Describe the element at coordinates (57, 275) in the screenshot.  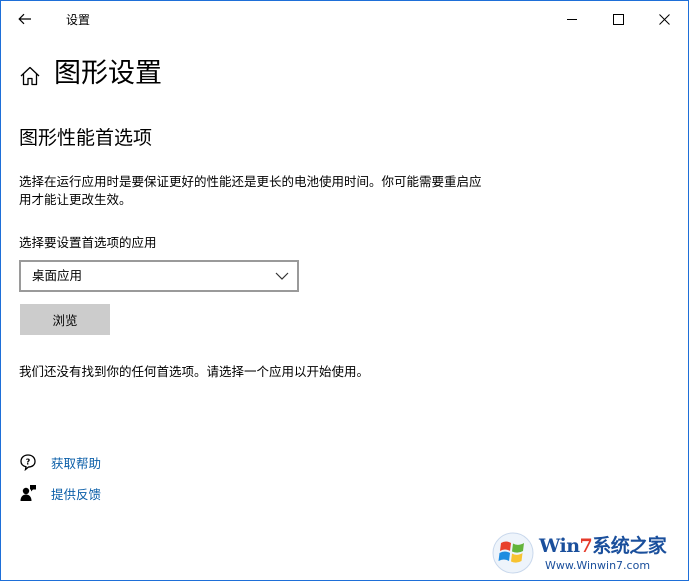
I see `dropdown-selected-value: 桌面应用` at that location.